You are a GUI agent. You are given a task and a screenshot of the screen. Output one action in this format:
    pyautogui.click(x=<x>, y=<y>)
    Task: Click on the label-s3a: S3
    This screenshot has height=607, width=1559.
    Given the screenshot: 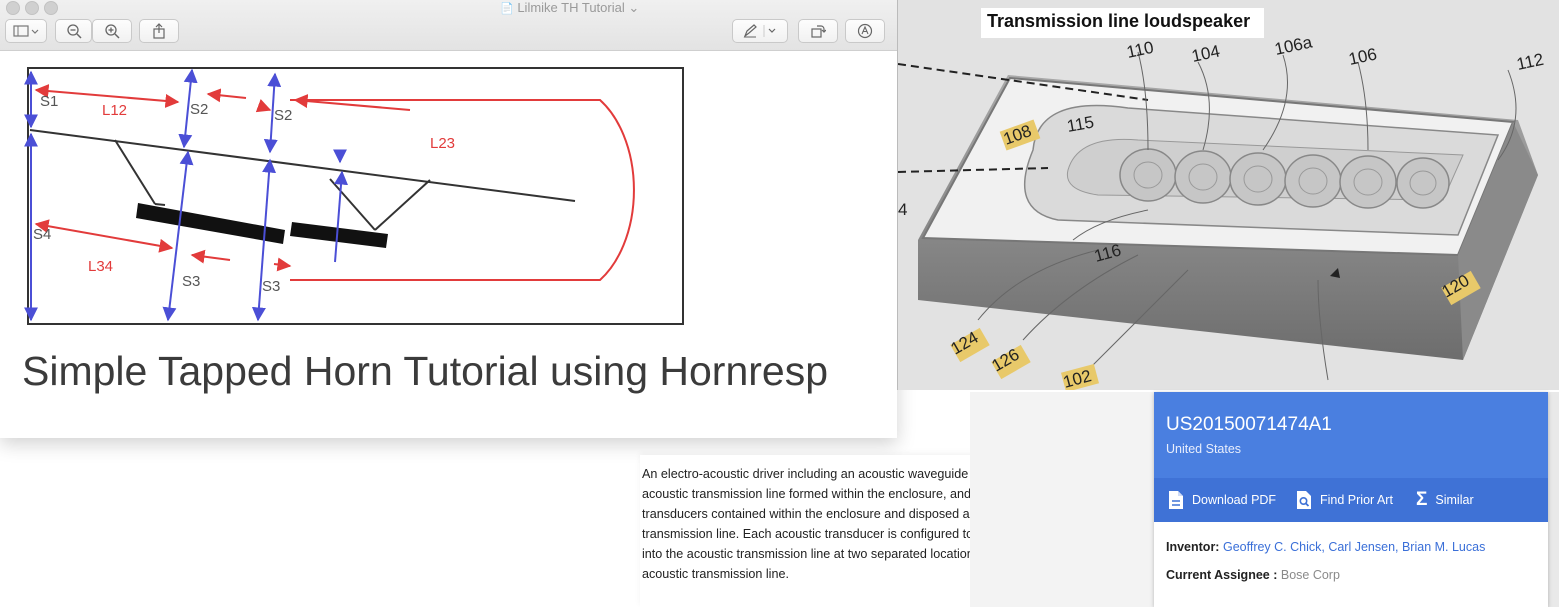 What is the action you would take?
    pyautogui.click(x=191, y=281)
    